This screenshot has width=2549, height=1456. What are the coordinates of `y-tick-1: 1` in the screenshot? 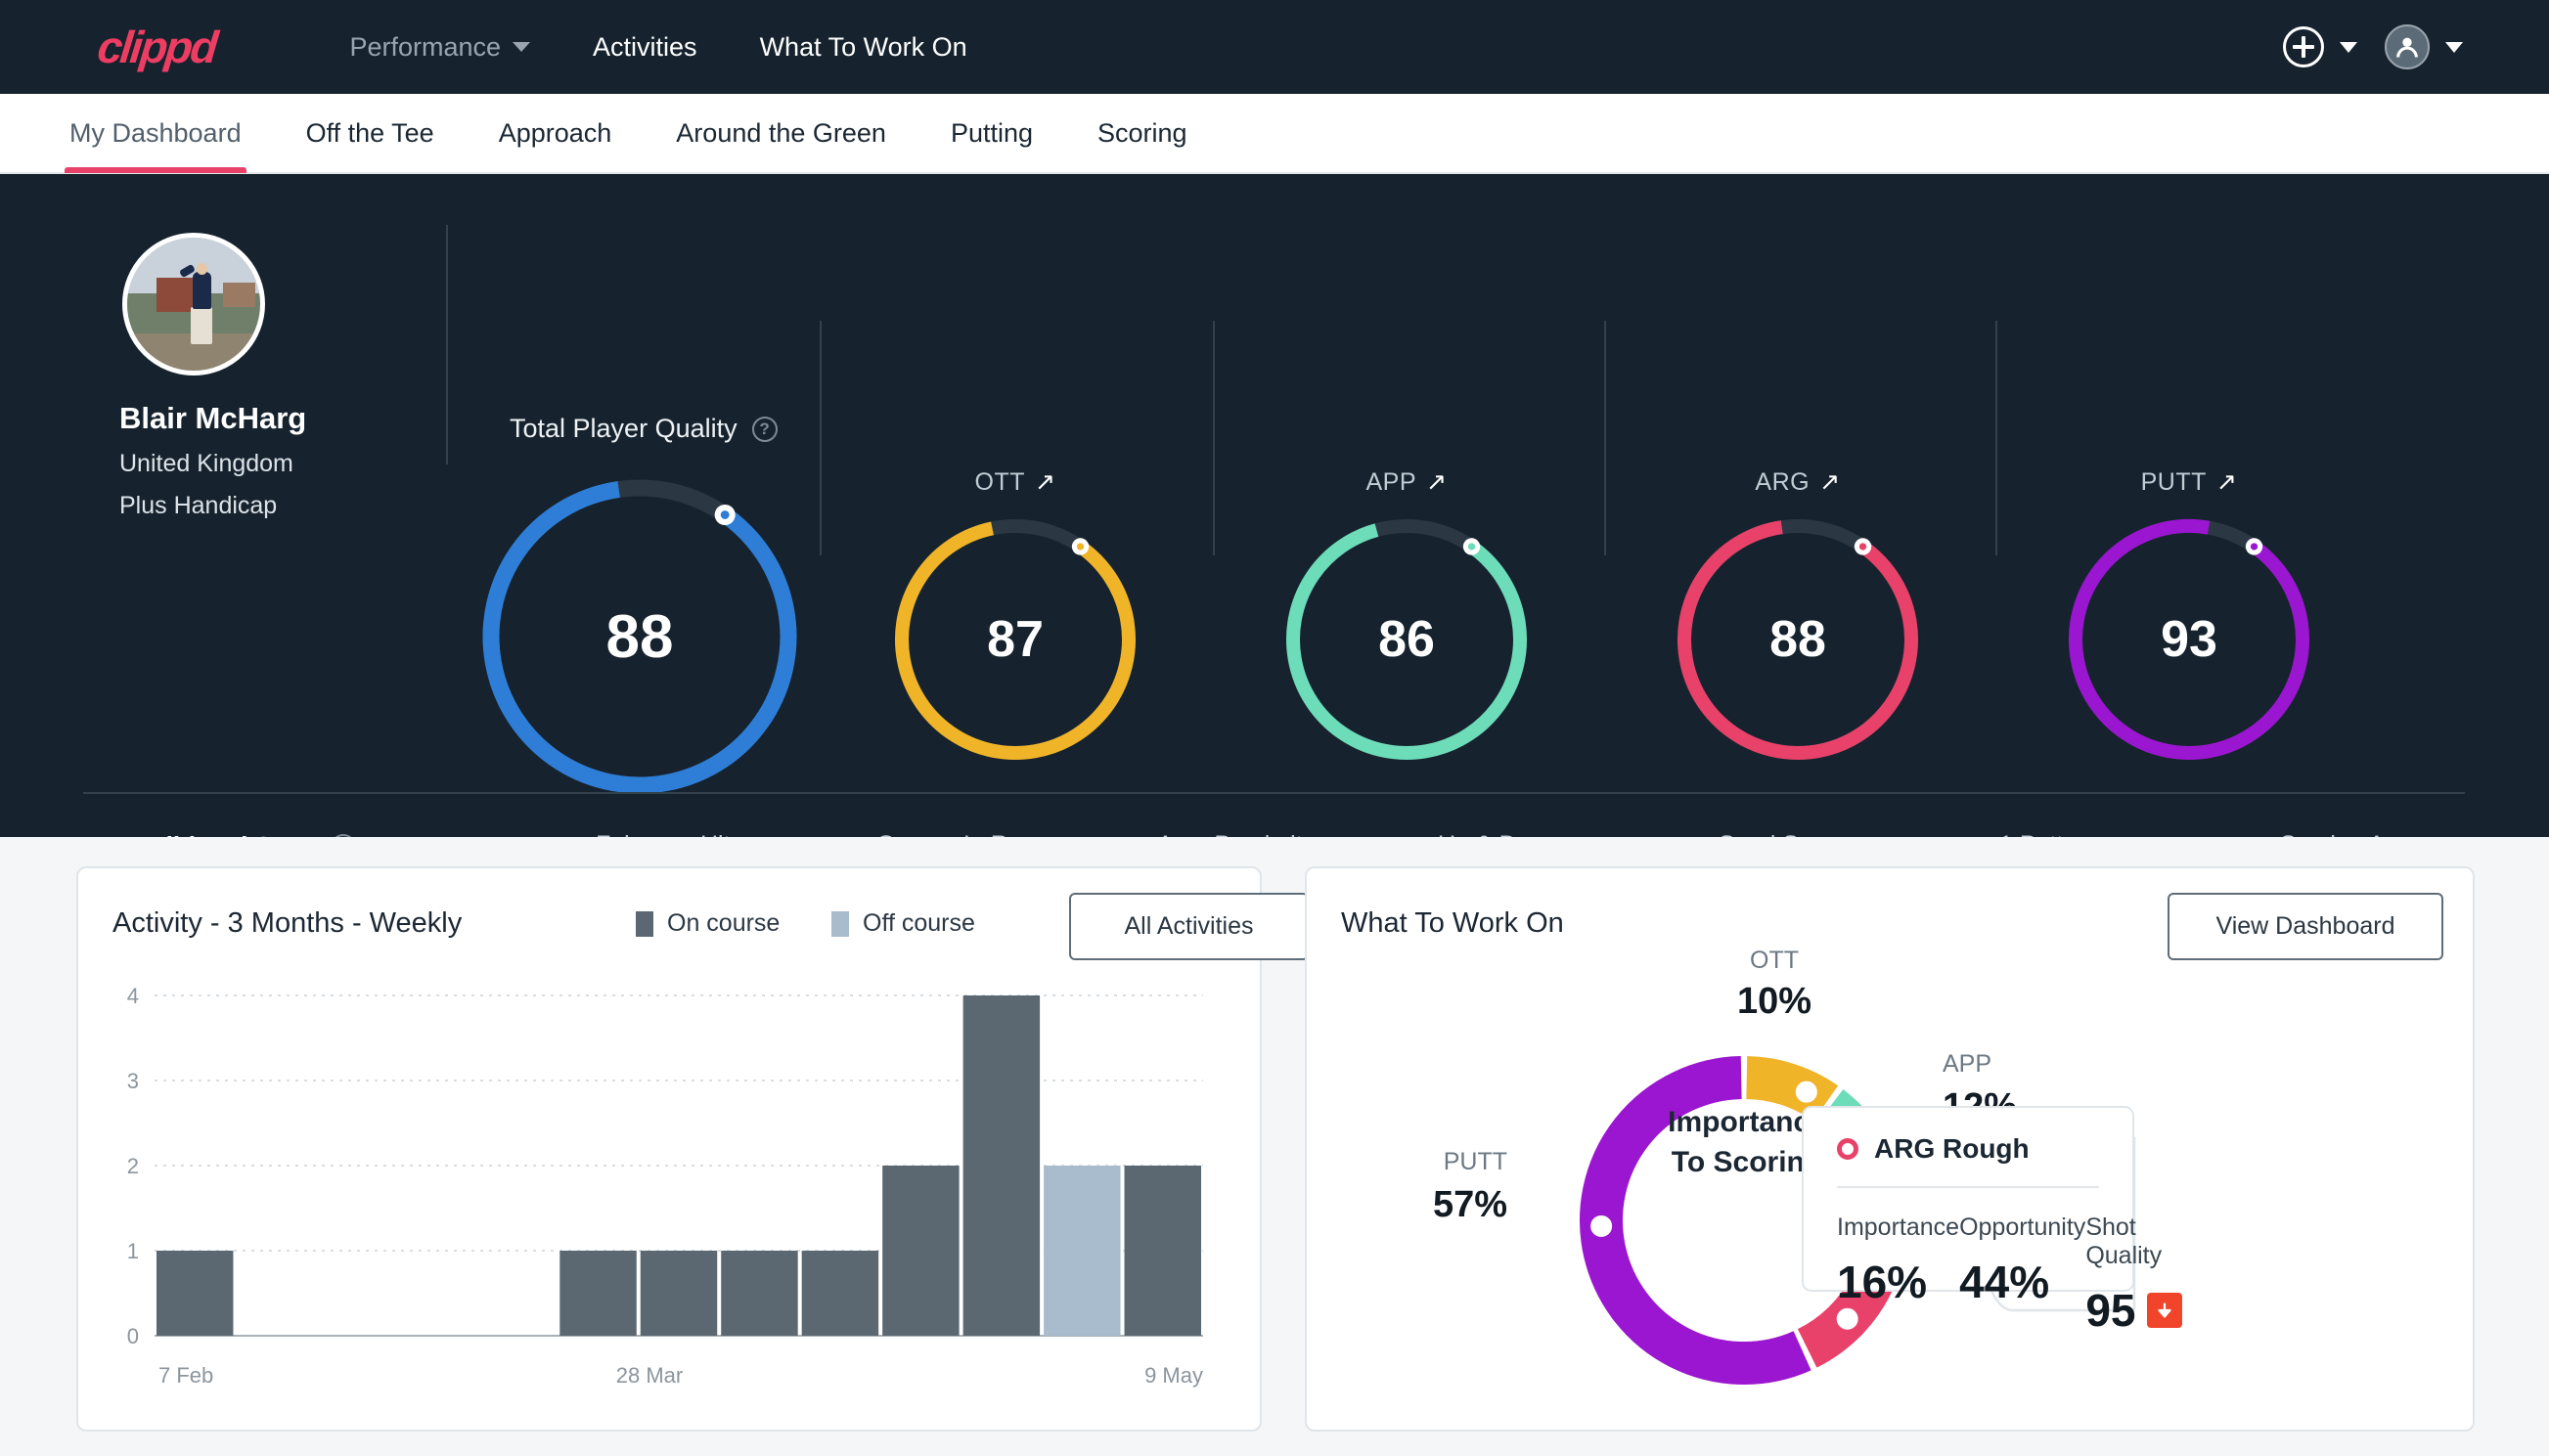 It's located at (133, 1251).